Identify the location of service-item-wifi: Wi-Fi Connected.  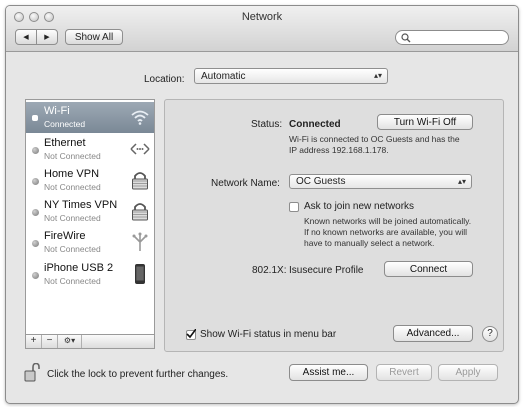
(90, 117).